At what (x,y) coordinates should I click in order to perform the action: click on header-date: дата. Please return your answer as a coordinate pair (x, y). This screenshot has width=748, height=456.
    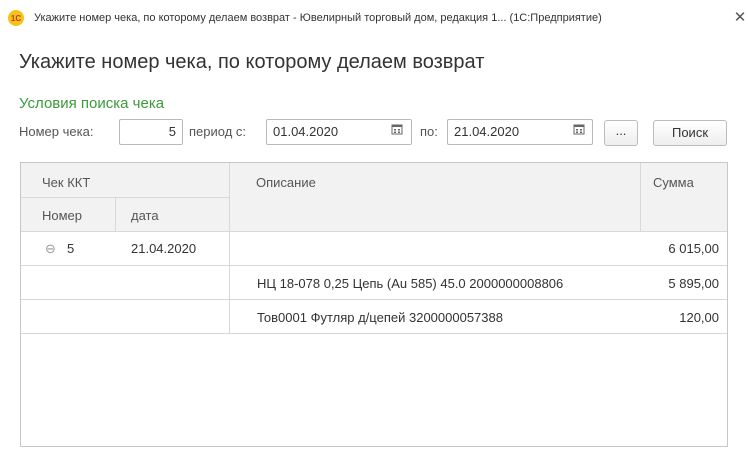
    Looking at the image, I should click on (145, 215).